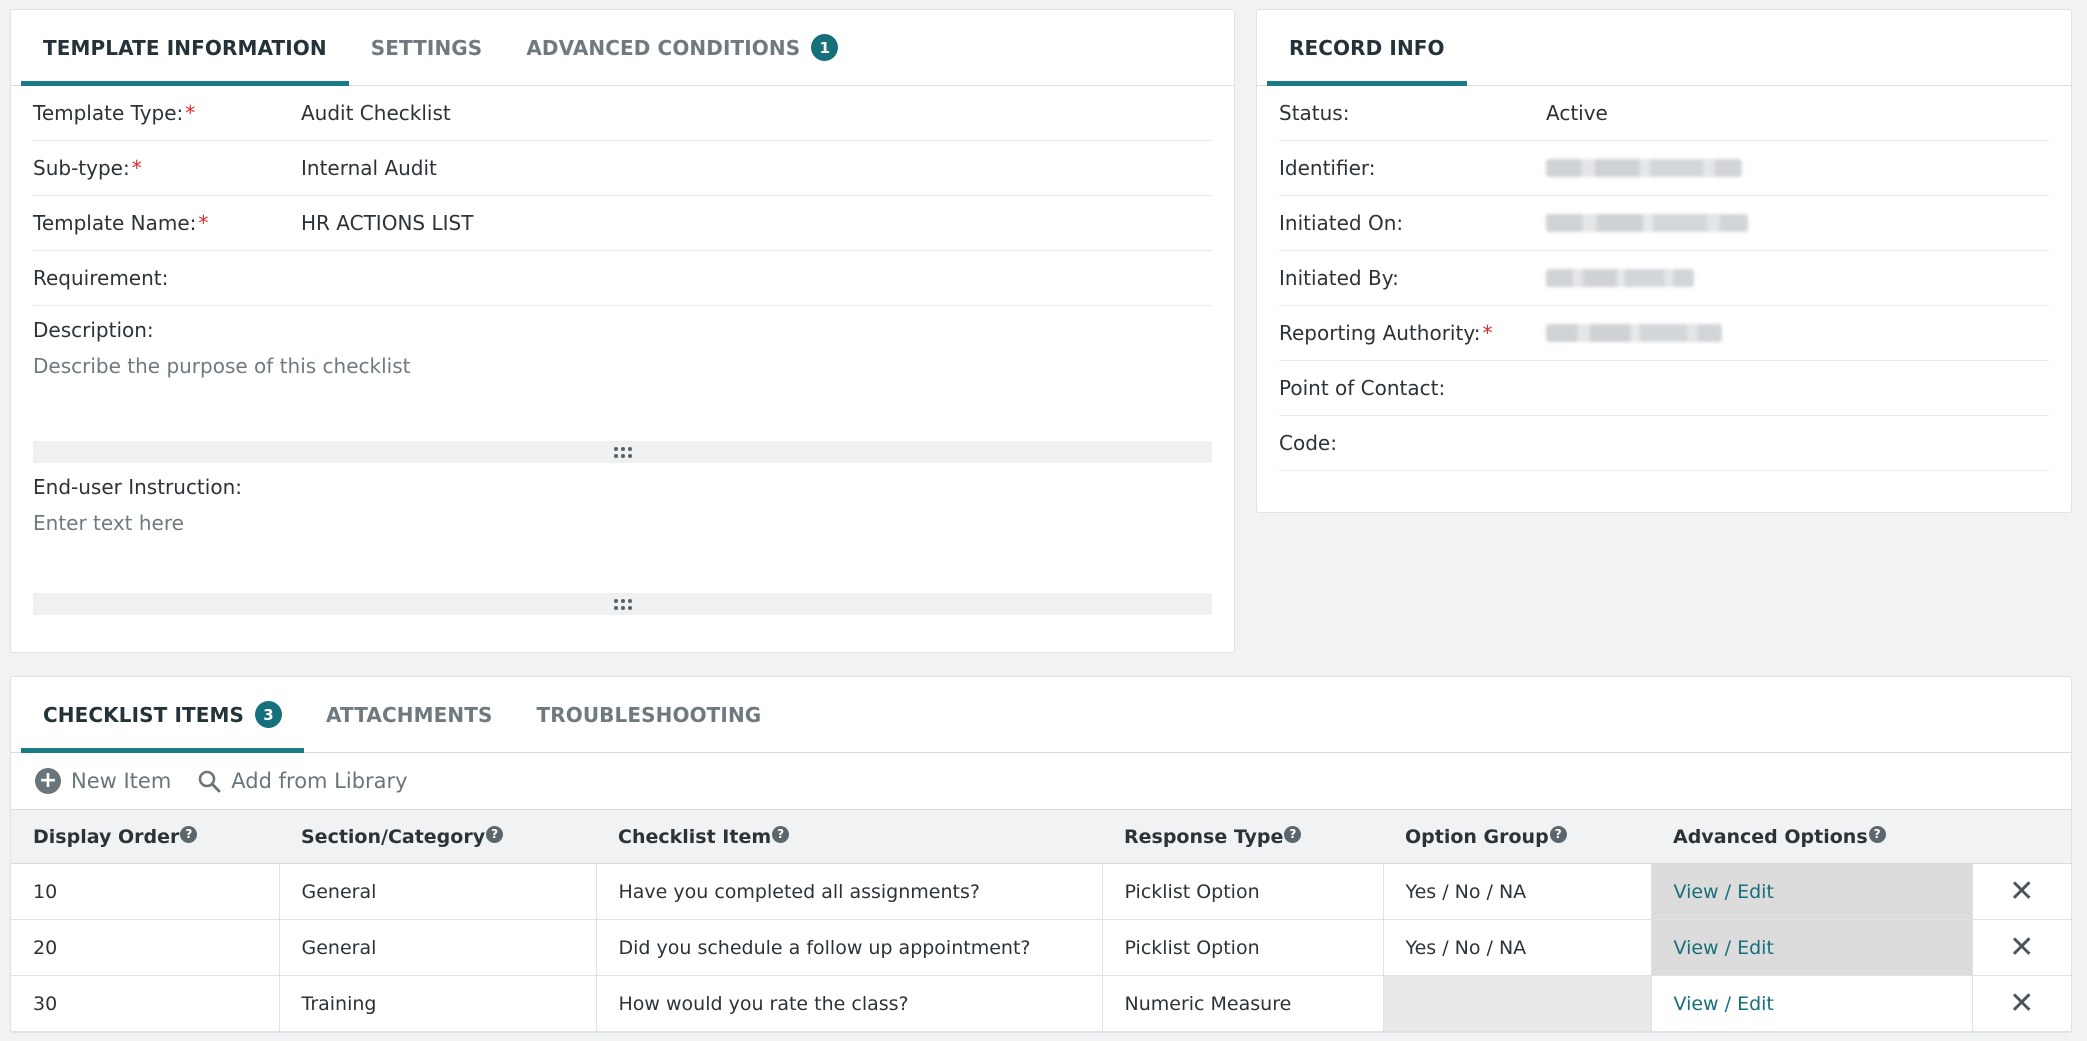  What do you see at coordinates (145, 891) in the screenshot?
I see `display-order-cell: 10` at bounding box center [145, 891].